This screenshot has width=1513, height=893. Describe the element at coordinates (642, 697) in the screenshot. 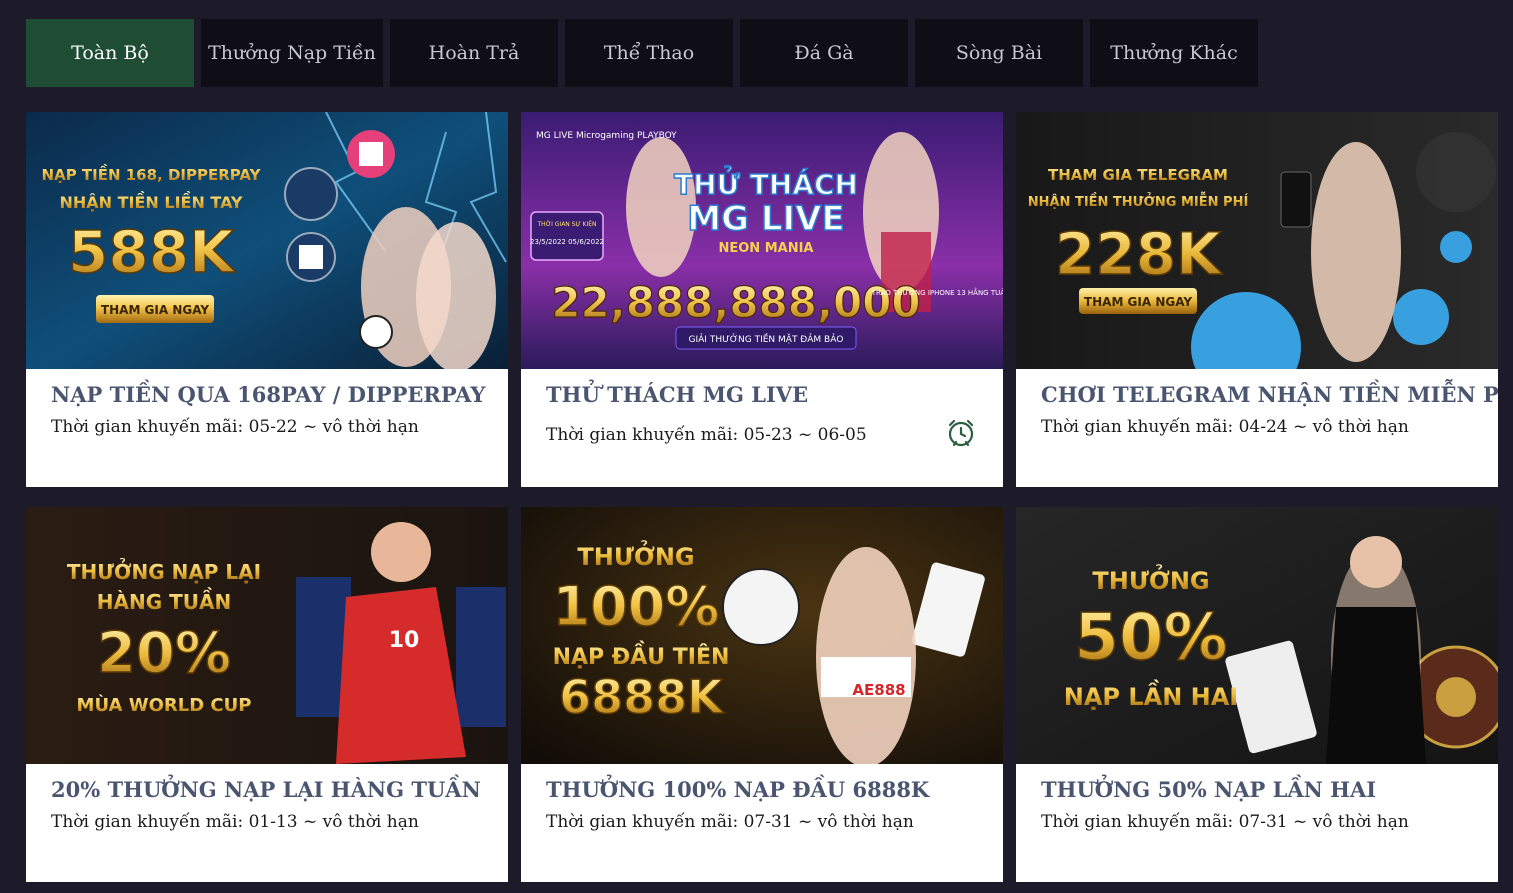

I see `banner-amount2: 6888K` at that location.